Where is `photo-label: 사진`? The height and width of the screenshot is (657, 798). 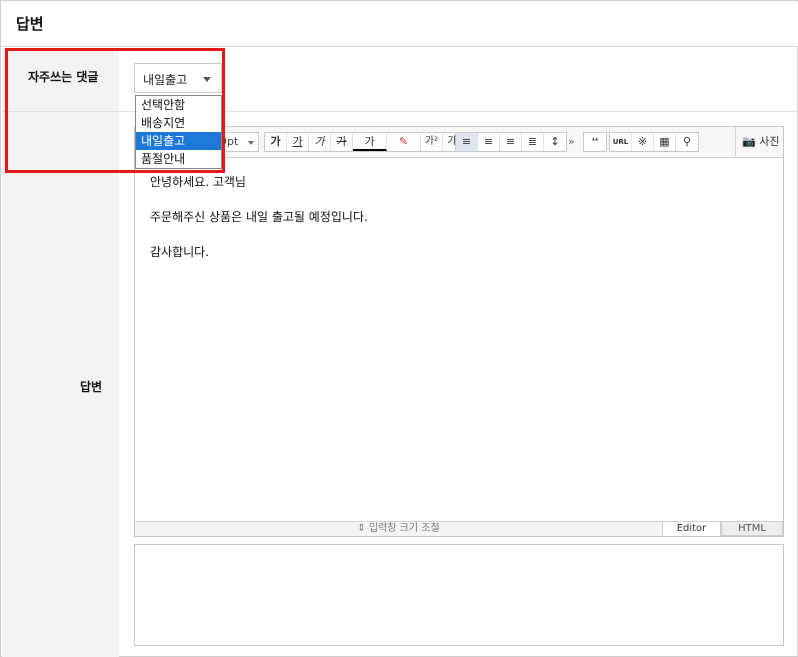 photo-label: 사진 is located at coordinates (769, 141).